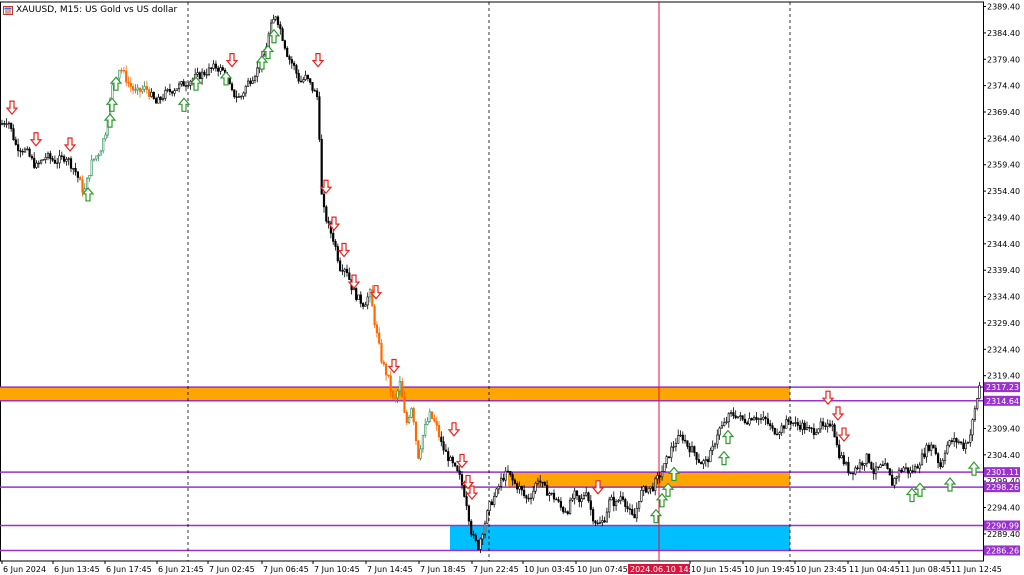  What do you see at coordinates (1003, 86) in the screenshot?
I see `y-tick-label: 2374.40` at bounding box center [1003, 86].